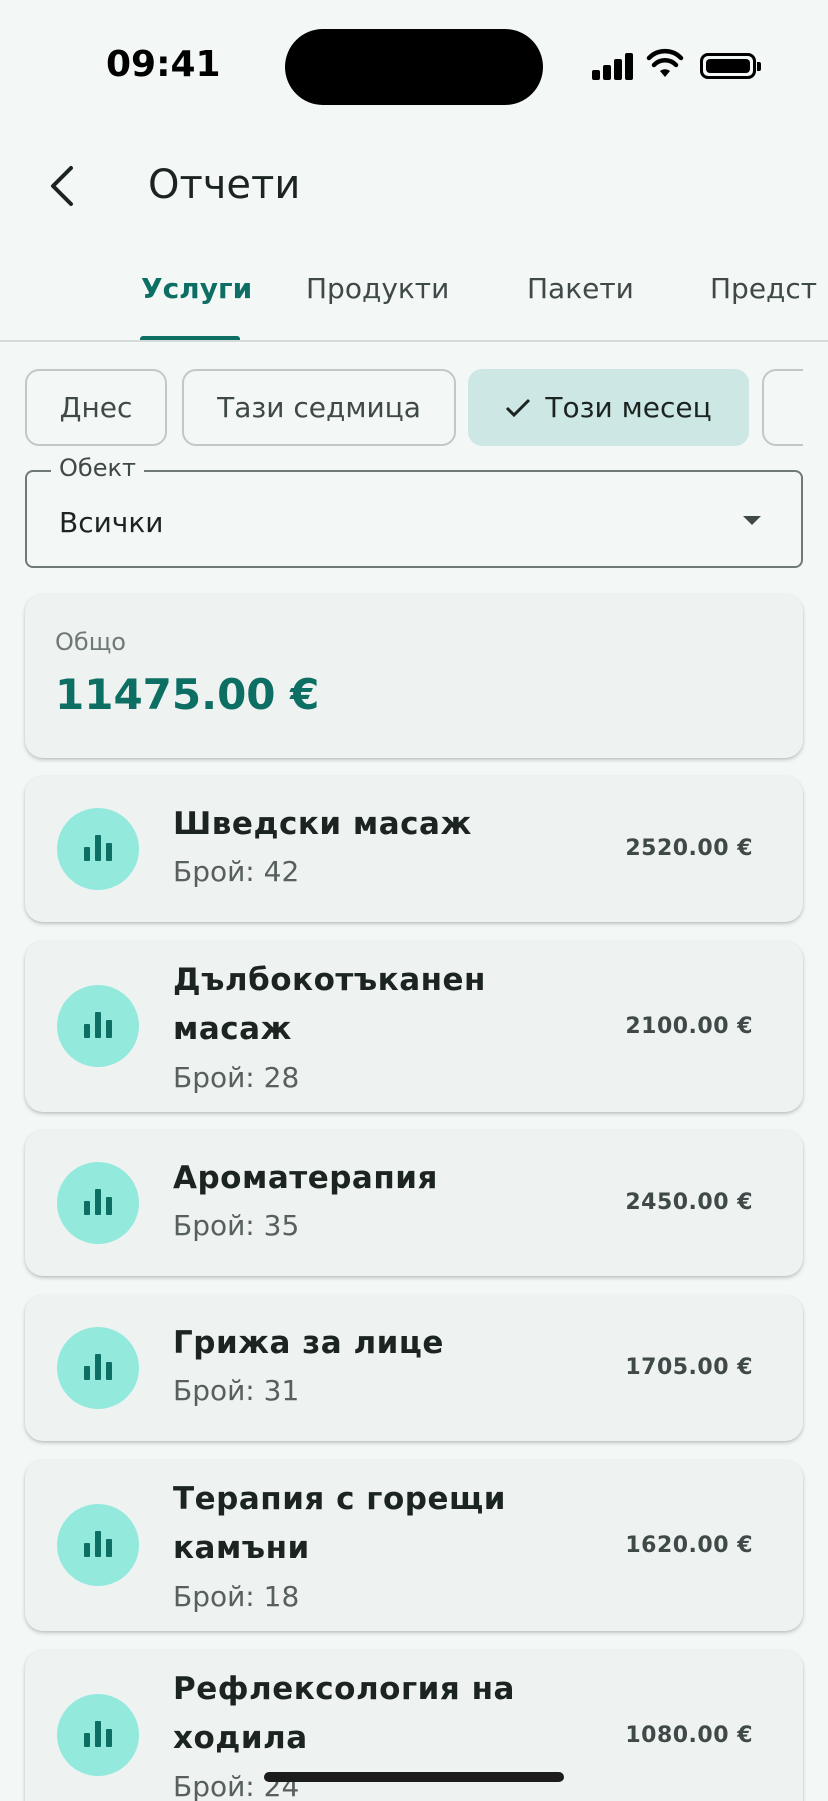  What do you see at coordinates (339, 1523) in the screenshot?
I see `service-name: Терапия с горещи камъни` at bounding box center [339, 1523].